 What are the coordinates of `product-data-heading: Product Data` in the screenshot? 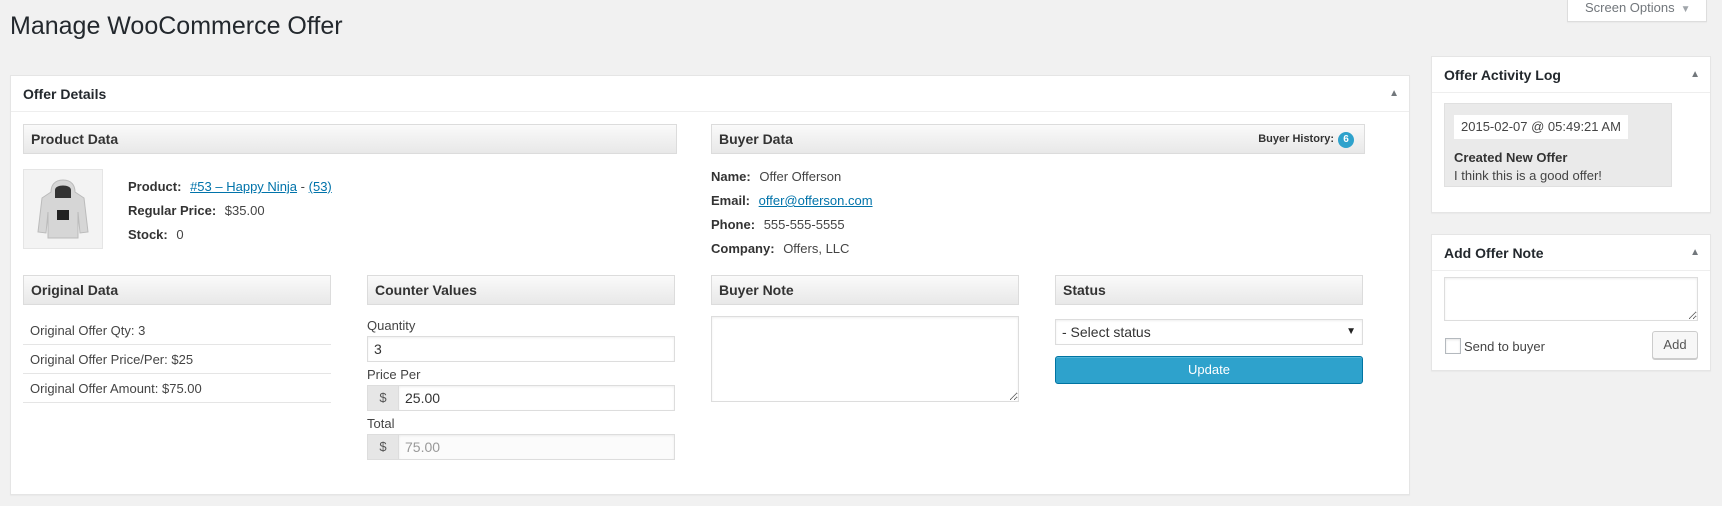 It's located at (350, 139).